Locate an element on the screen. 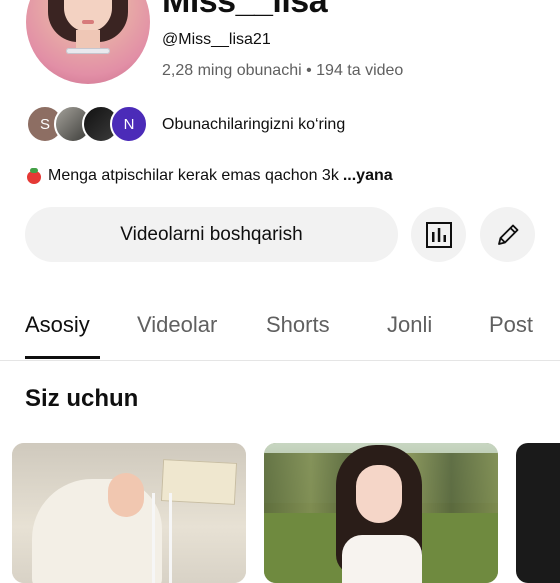 The width and height of the screenshot is (560, 583). tab-shorts: Shorts is located at coordinates (298, 325).